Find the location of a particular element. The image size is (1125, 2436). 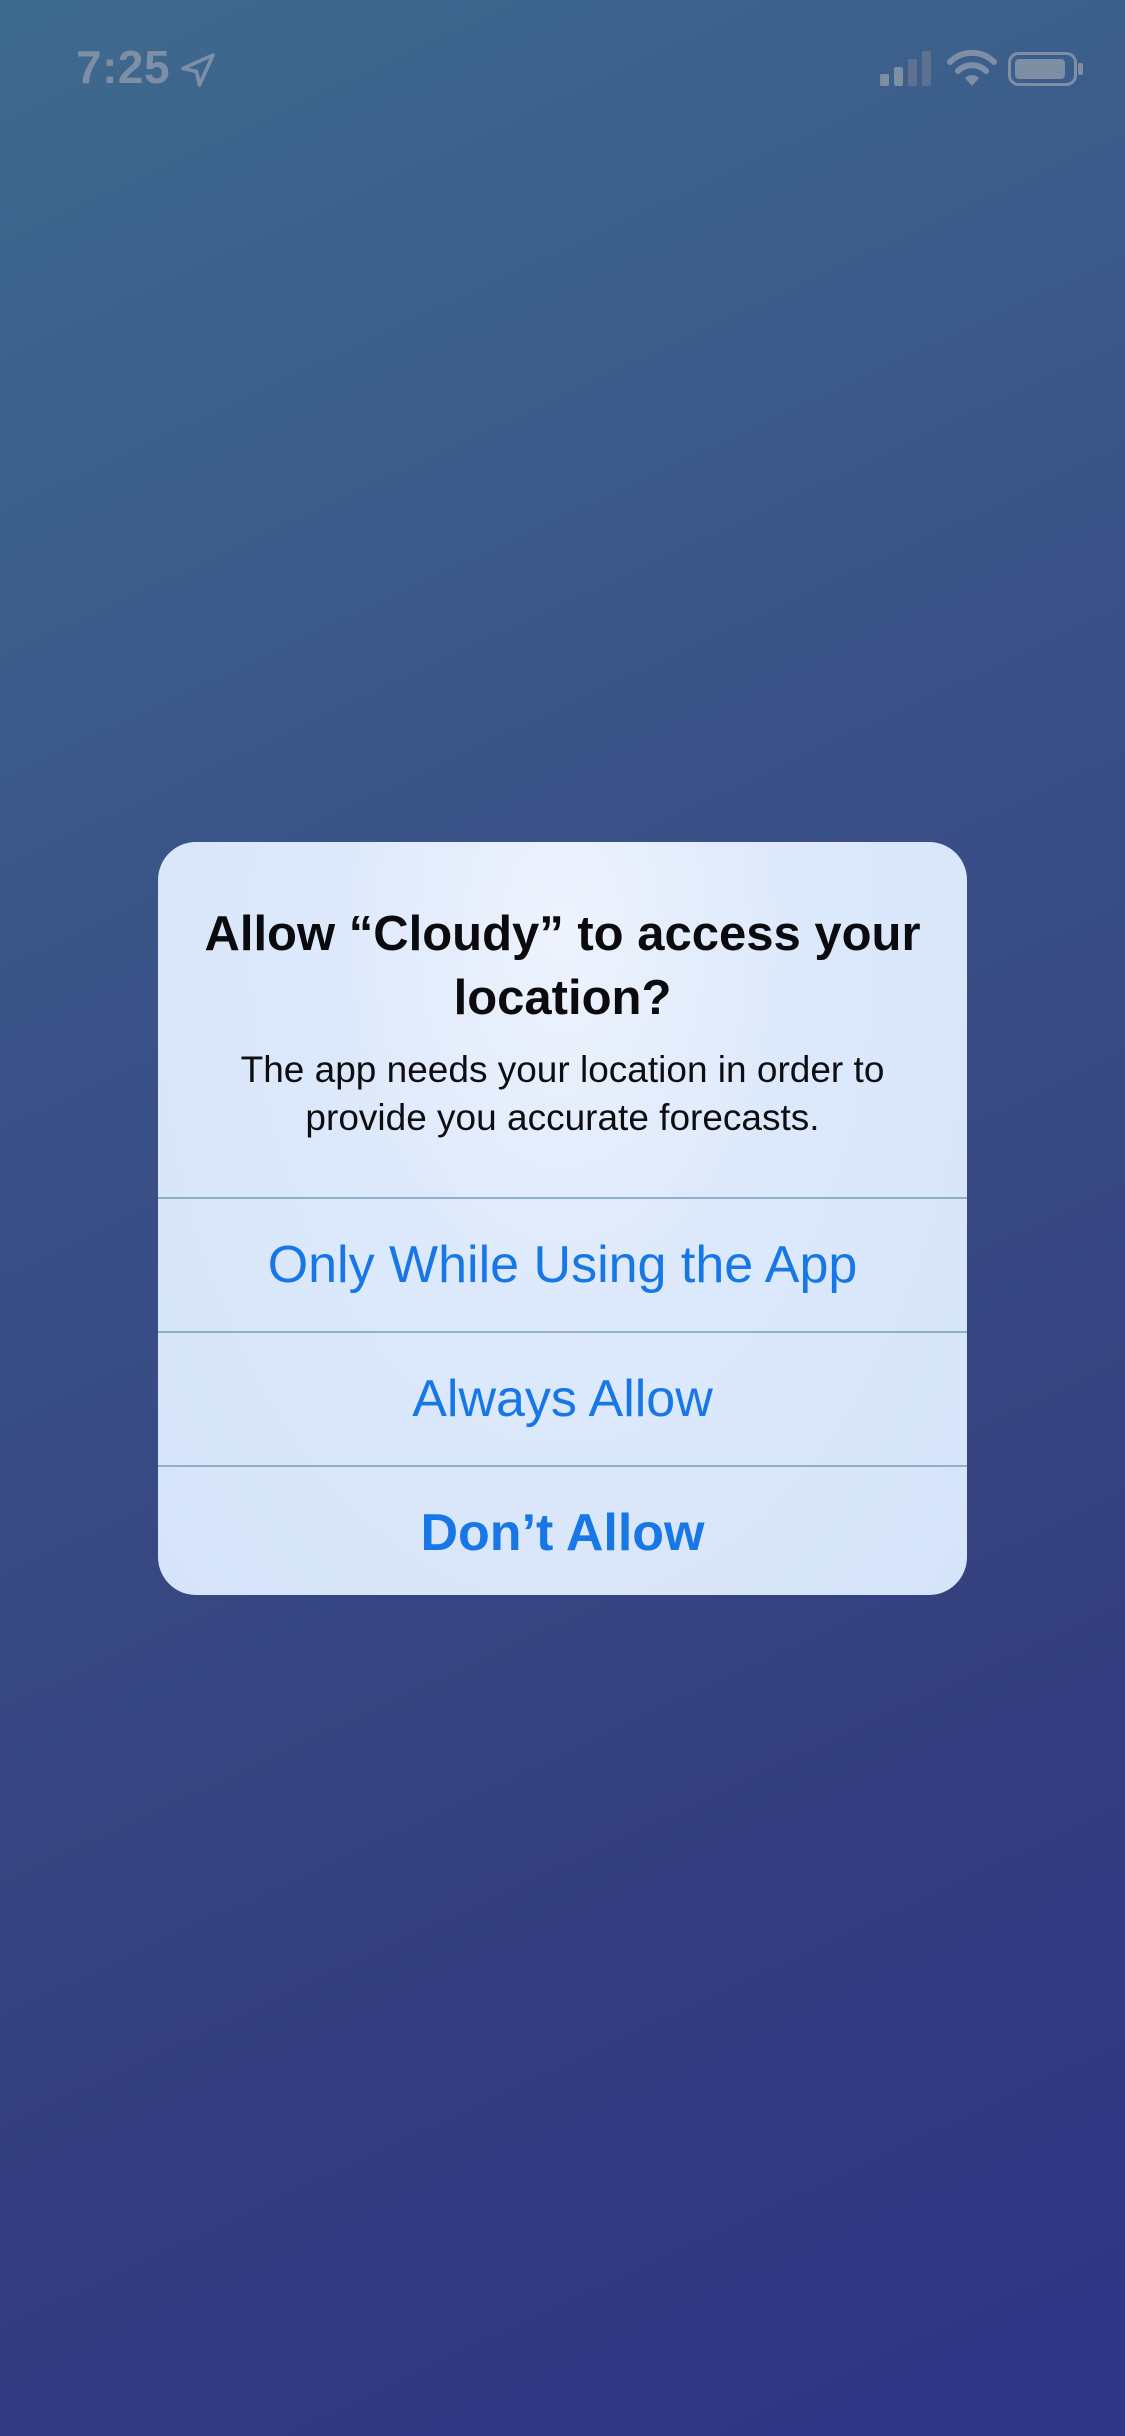

wifi-icon is located at coordinates (972, 67).